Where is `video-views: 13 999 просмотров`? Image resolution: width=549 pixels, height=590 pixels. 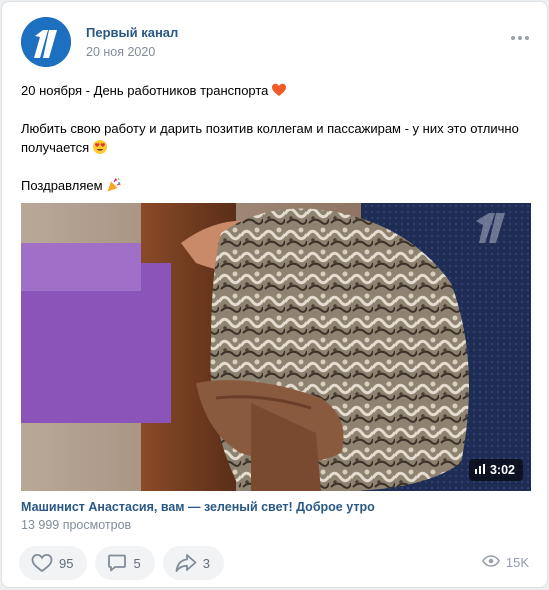 video-views: 13 999 просмотров is located at coordinates (76, 525).